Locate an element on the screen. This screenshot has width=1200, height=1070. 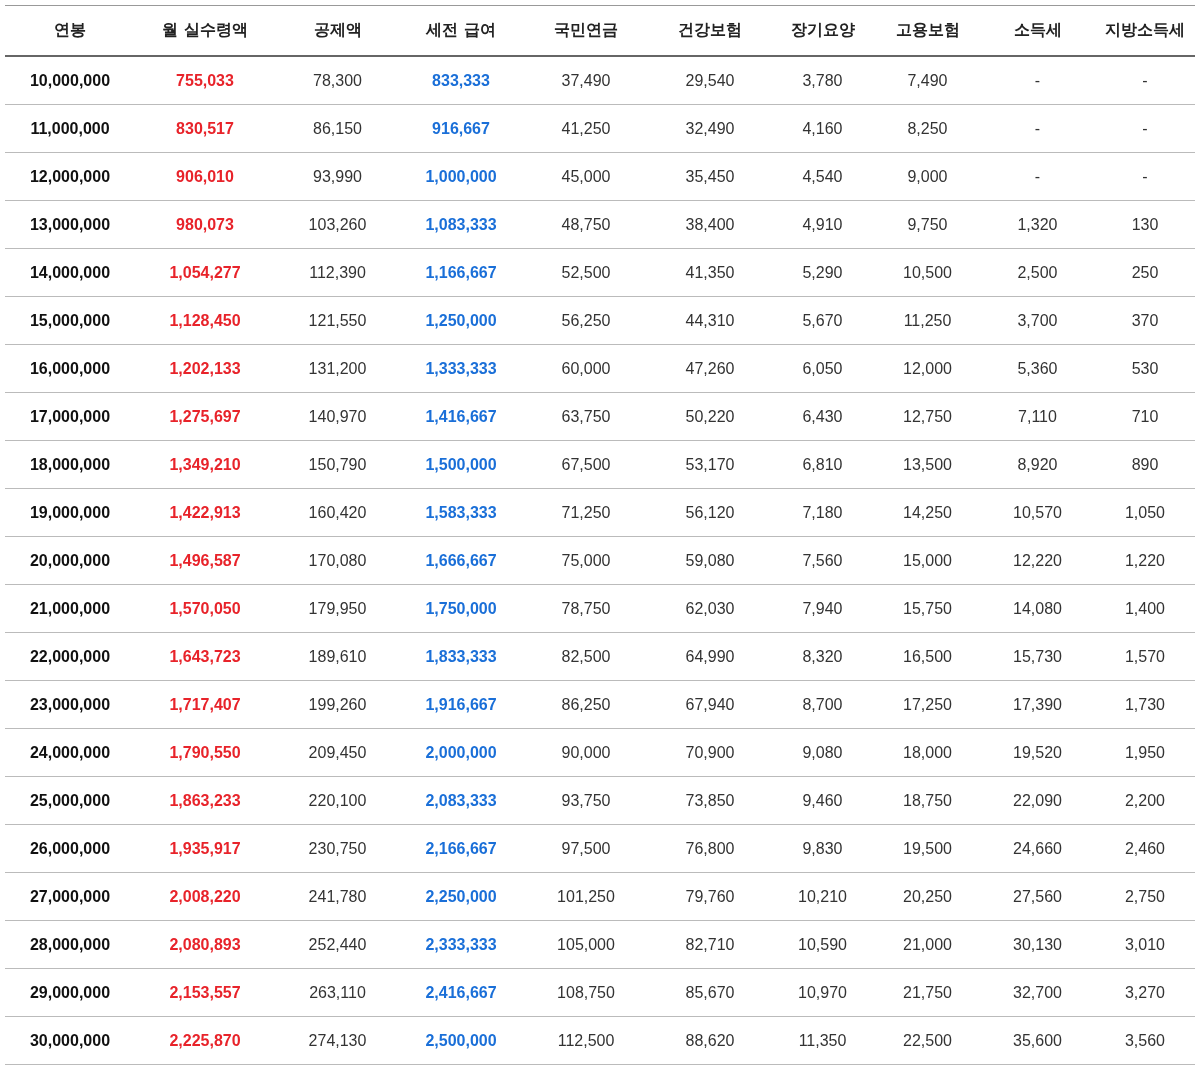
table-cell-text: 5,360 is located at coordinates (1037, 368).